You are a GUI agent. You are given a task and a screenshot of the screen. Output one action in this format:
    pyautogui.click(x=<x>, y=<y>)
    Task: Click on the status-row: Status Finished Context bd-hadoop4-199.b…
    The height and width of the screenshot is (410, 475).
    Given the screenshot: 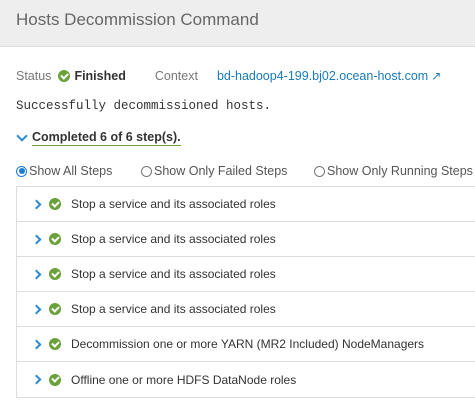 What is the action you would take?
    pyautogui.click(x=228, y=76)
    